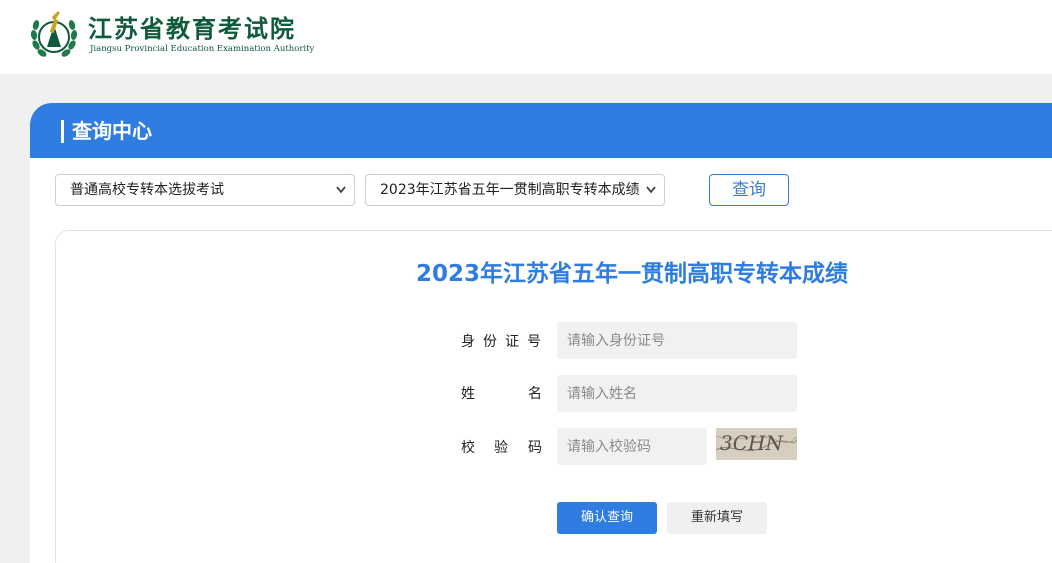 The width and height of the screenshot is (1052, 563). Describe the element at coordinates (510, 190) in the screenshot. I see `exam-item-value: 2023年江苏省五年一贯制高职专转本成绩` at that location.